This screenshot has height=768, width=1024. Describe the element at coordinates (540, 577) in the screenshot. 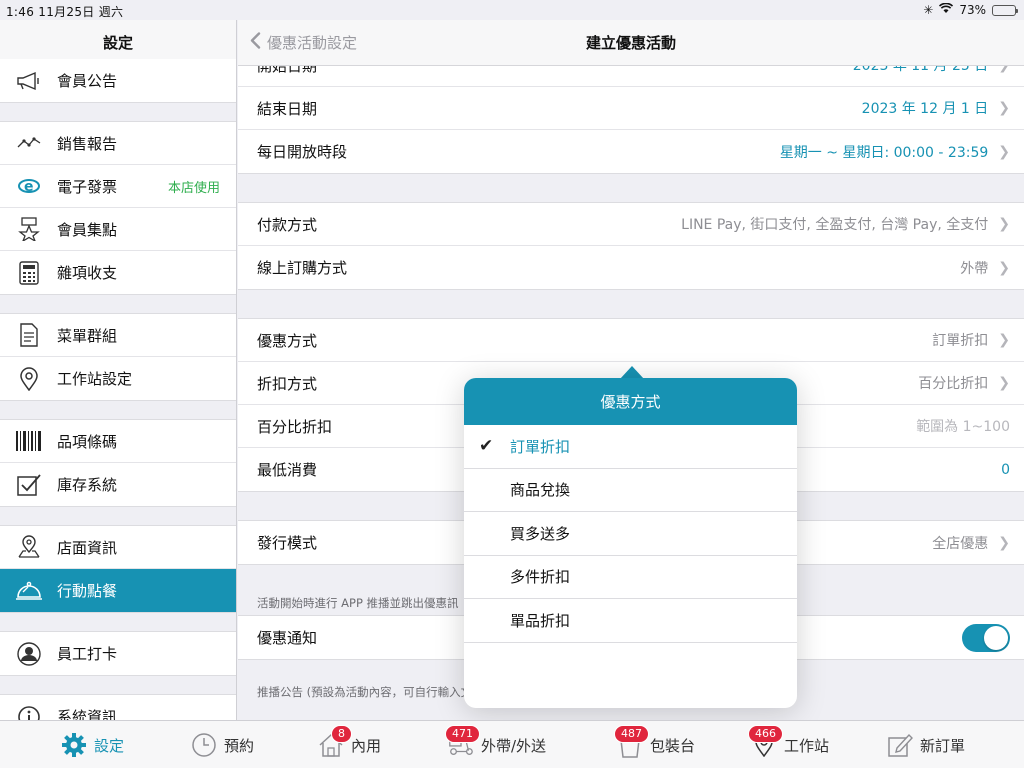

I see `popover-option-label: 多件折扣` at that location.